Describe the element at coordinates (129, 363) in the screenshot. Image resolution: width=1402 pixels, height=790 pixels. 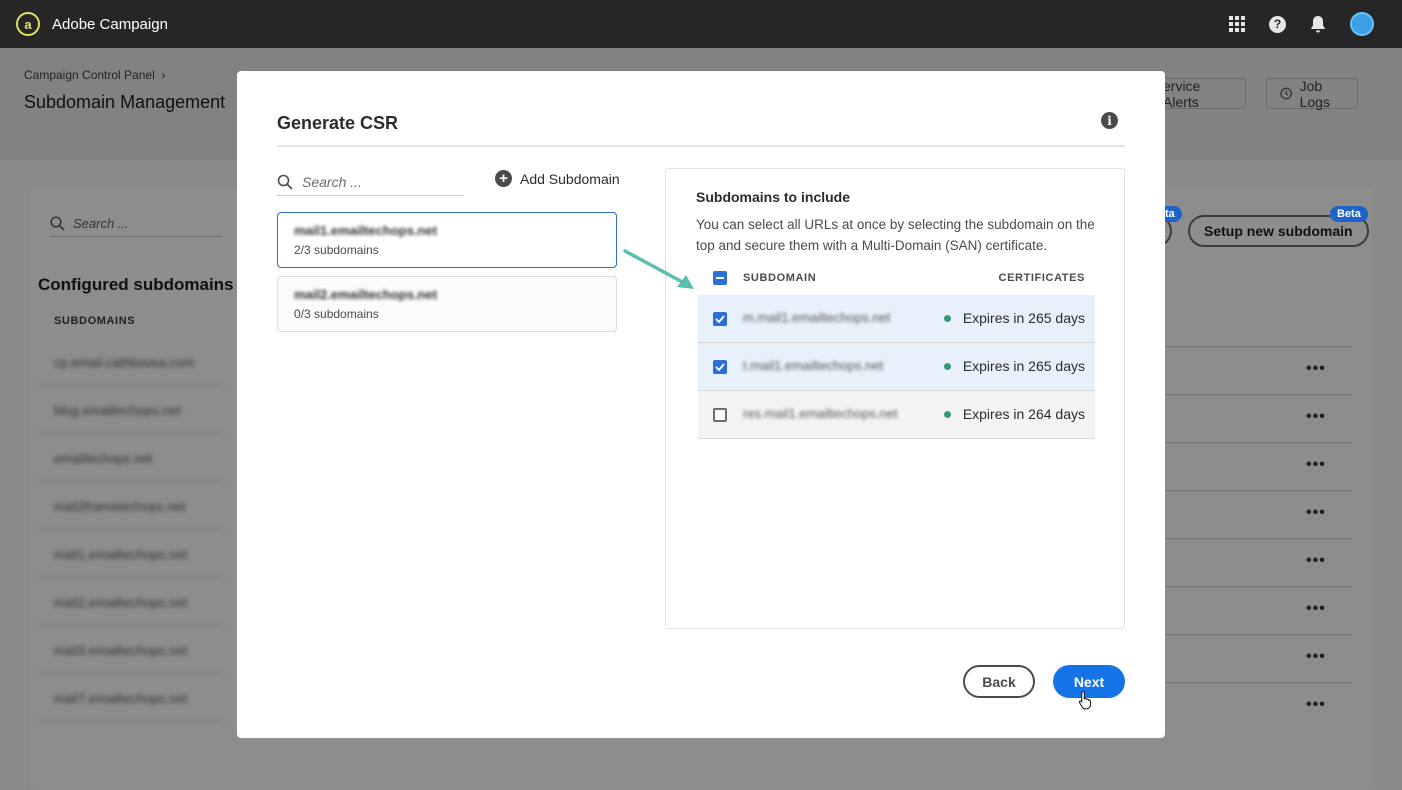
I see `table-row: cp.email.cathbovea.com` at that location.